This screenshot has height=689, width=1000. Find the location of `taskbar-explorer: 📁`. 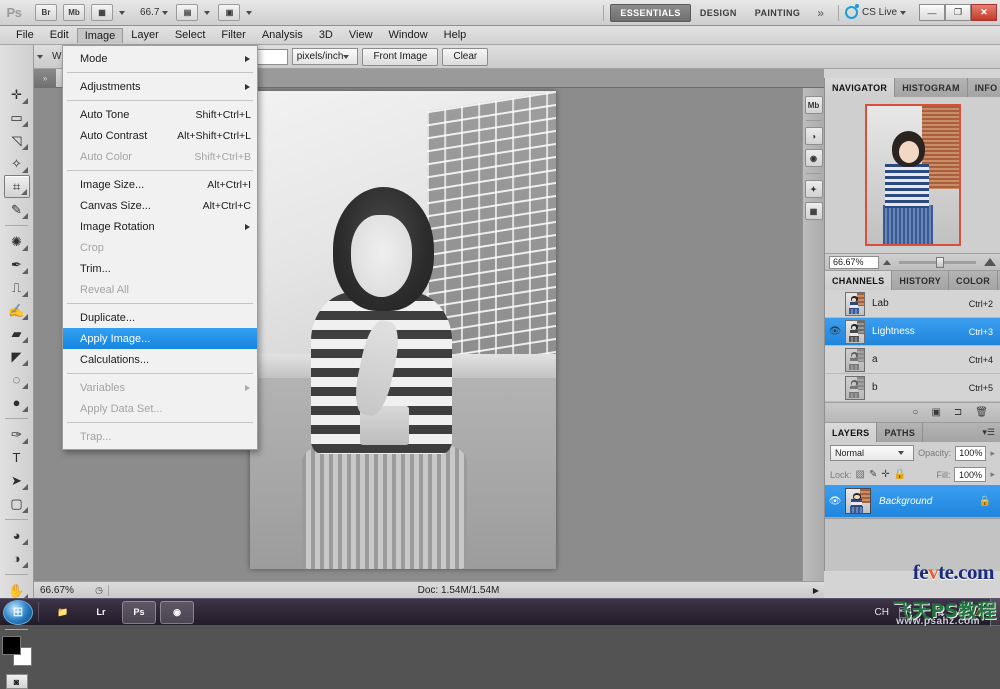

taskbar-explorer: 📁 is located at coordinates (63, 612).